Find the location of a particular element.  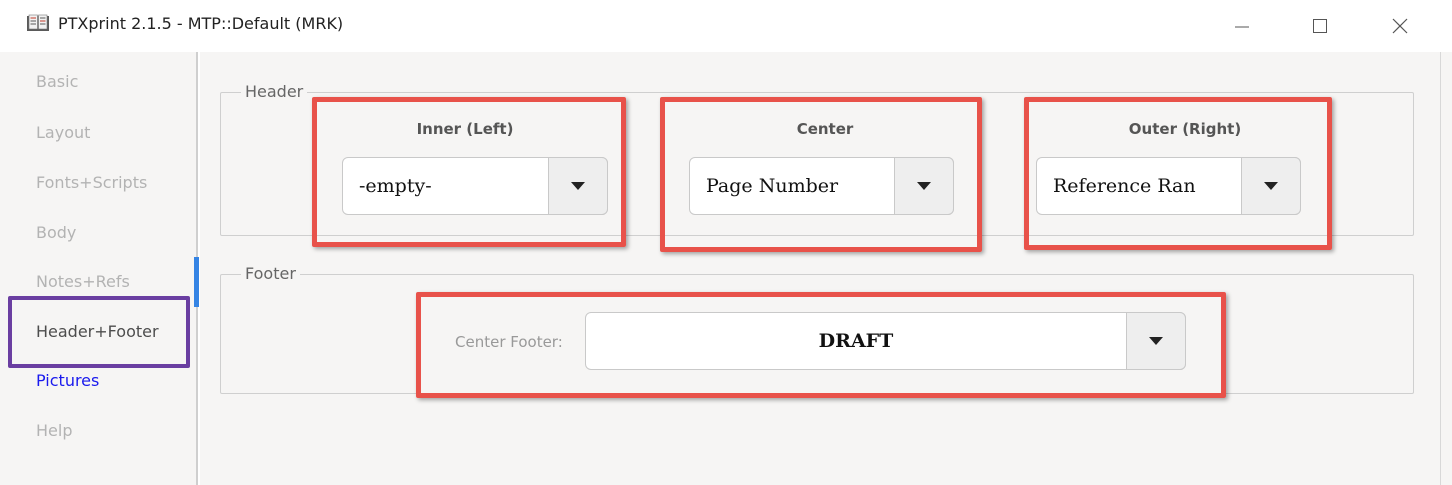

outer-right-highlight-box is located at coordinates (1178, 173).